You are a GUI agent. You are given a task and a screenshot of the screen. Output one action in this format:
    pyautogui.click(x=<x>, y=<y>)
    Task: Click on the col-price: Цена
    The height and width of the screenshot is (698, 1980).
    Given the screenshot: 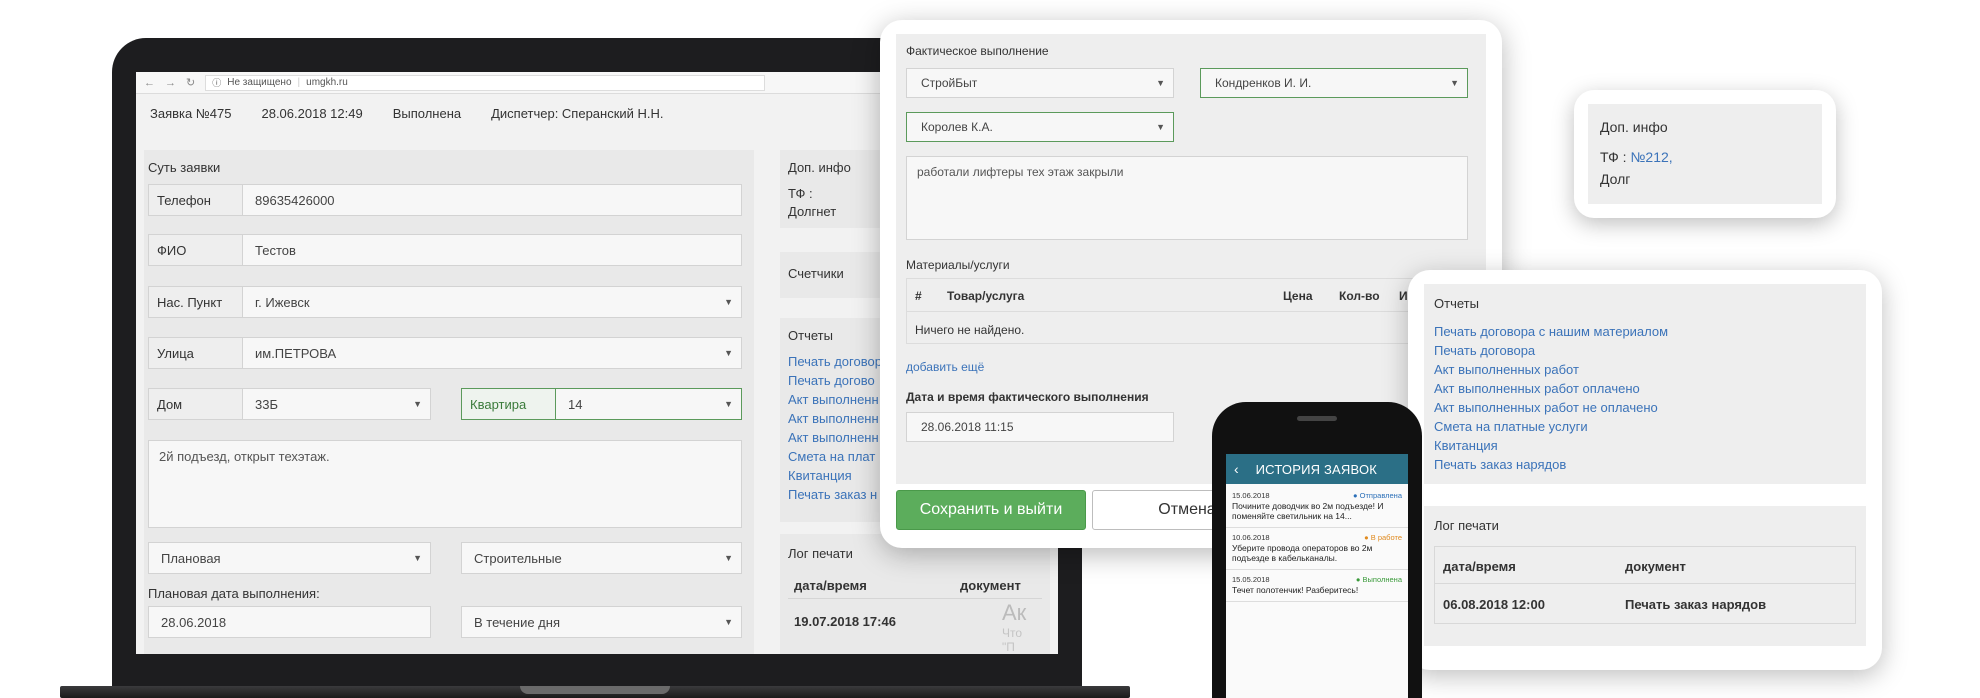 What is the action you would take?
    pyautogui.click(x=1298, y=296)
    